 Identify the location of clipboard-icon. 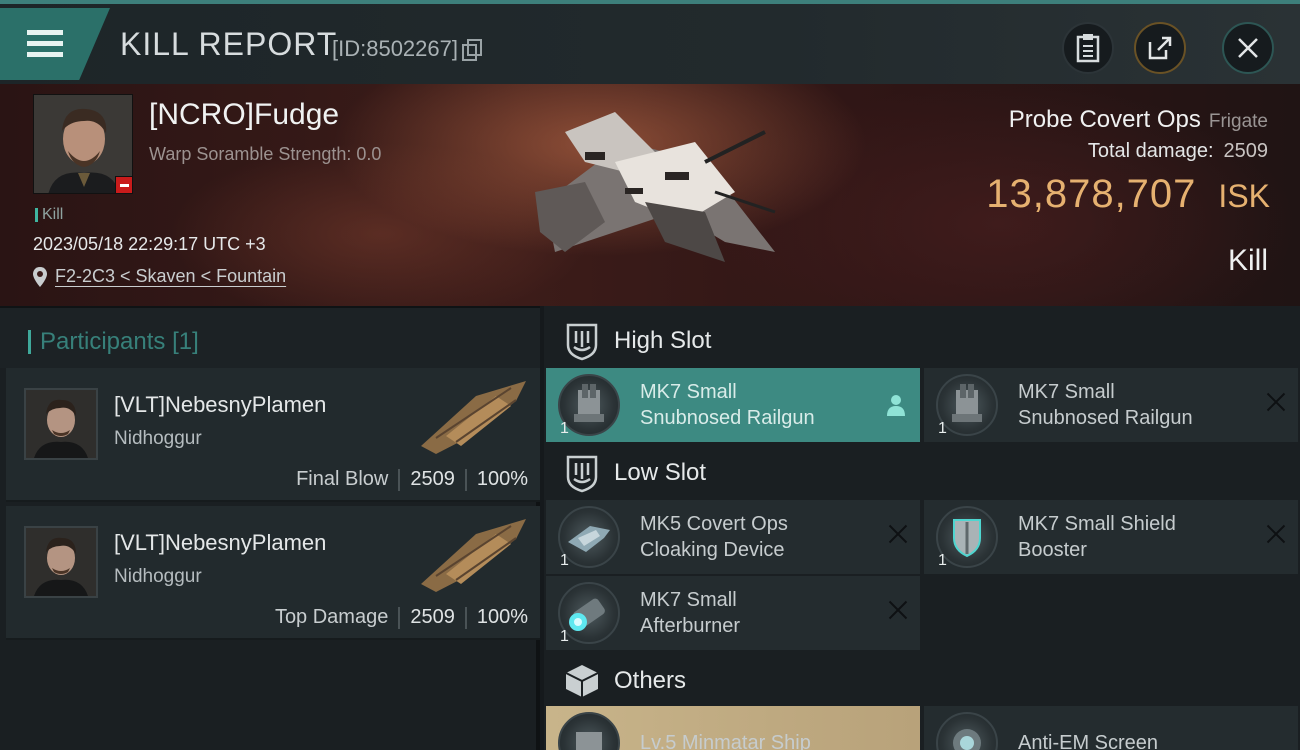
(1088, 48).